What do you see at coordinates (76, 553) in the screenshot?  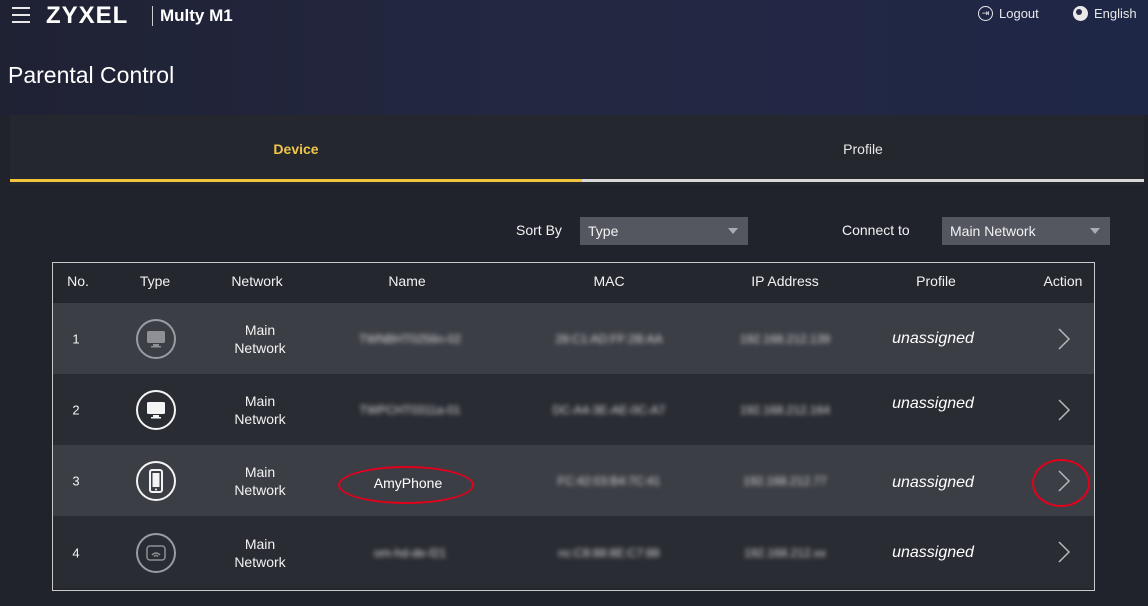 I see `row-number: 4` at bounding box center [76, 553].